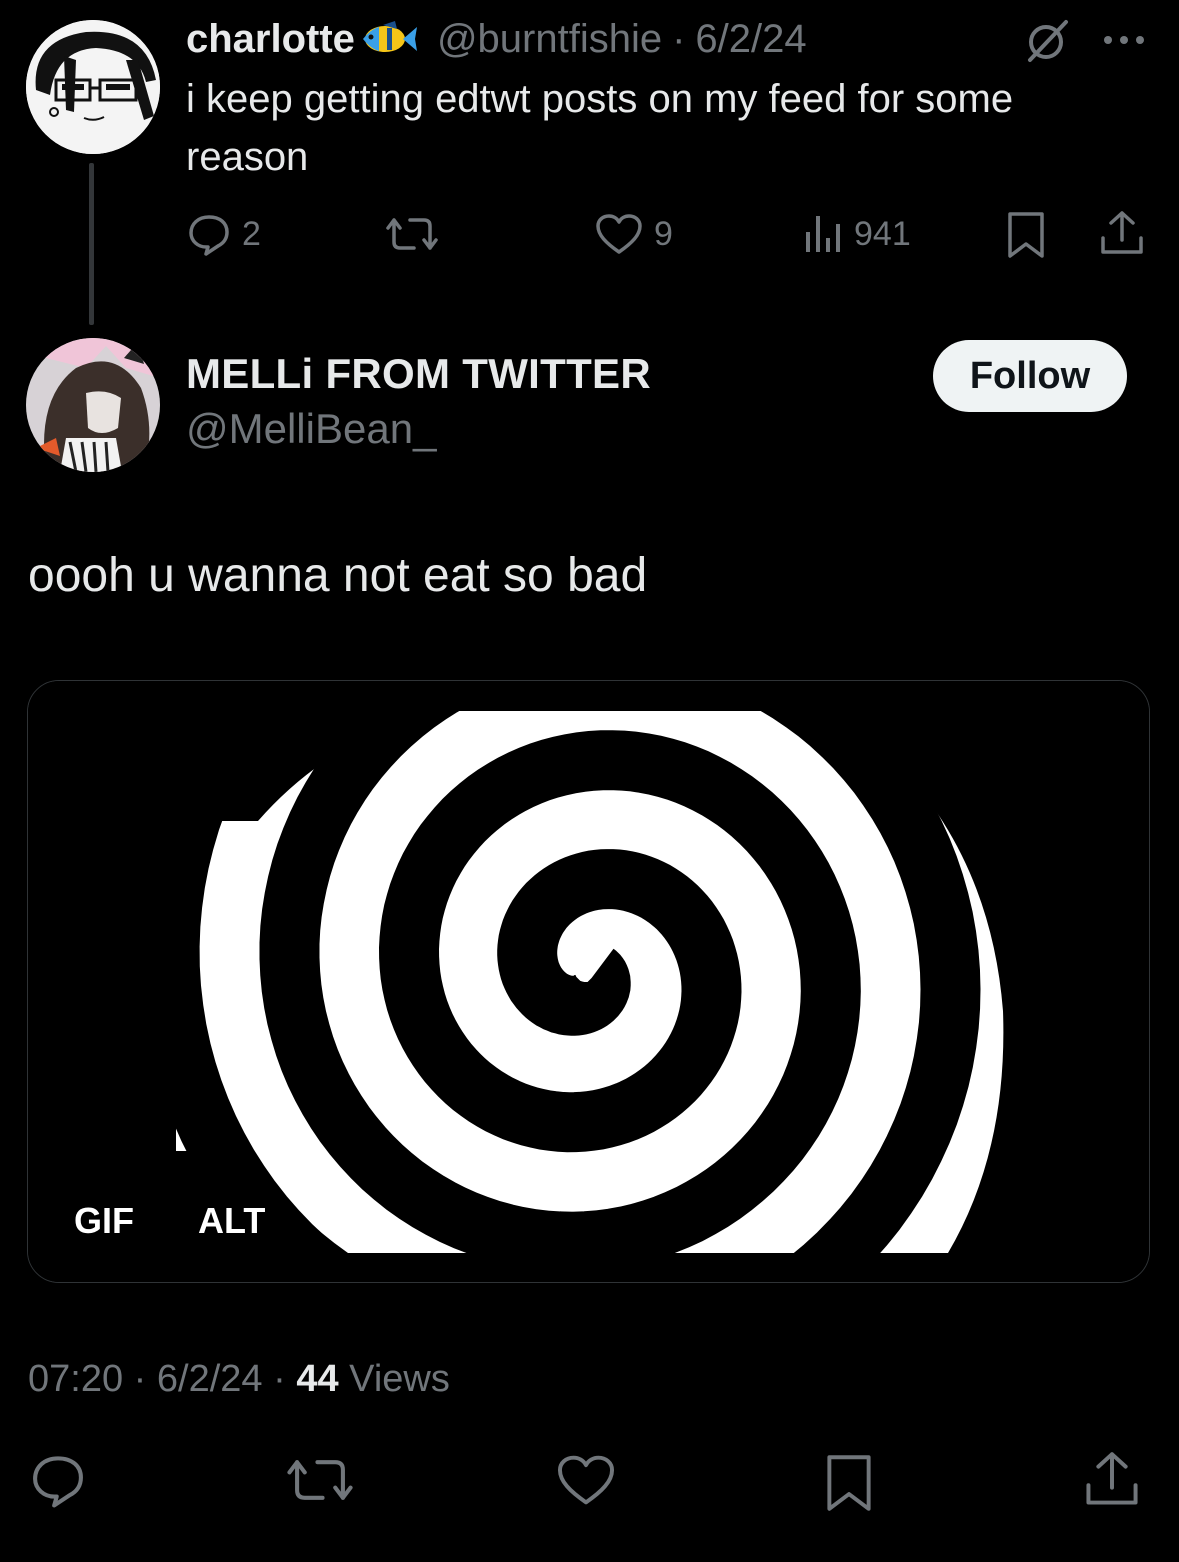 Image resolution: width=1179 pixels, height=1562 pixels. What do you see at coordinates (251, 233) in the screenshot?
I see `parent-reply-count: 2` at bounding box center [251, 233].